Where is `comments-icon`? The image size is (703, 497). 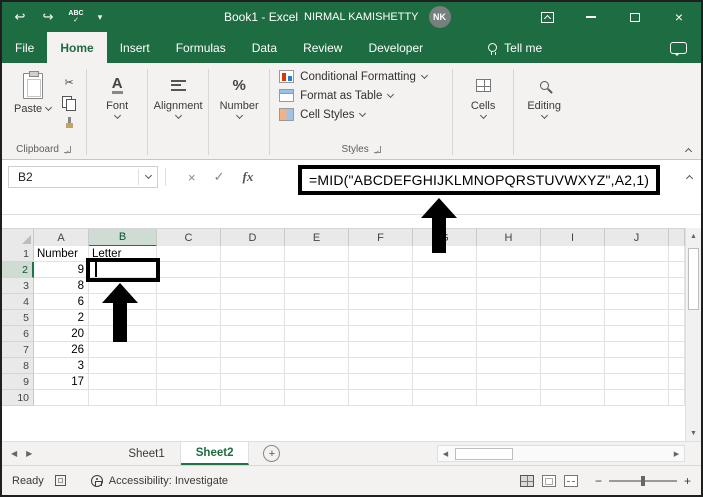
comments-icon is located at coordinates (678, 48).